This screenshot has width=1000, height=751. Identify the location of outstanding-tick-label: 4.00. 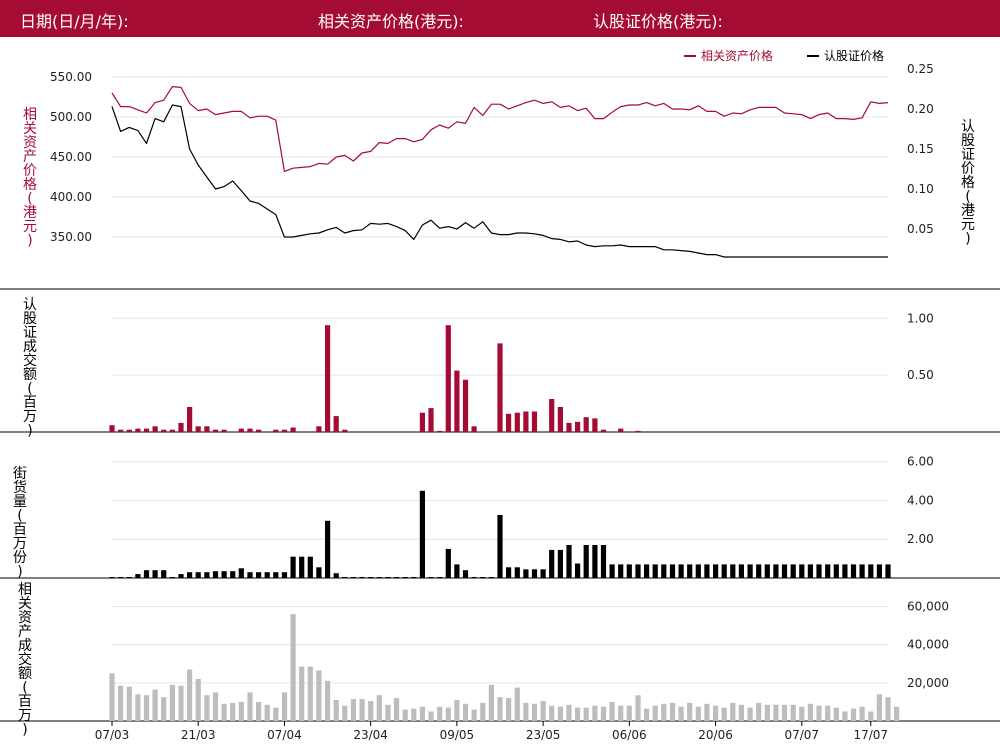
(920, 500).